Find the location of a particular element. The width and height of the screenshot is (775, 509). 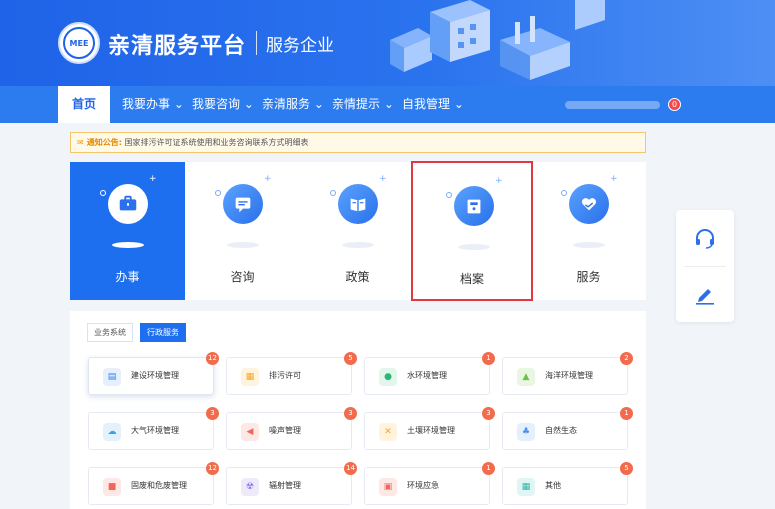

nav-label: 亲清服务 is located at coordinates (286, 104).